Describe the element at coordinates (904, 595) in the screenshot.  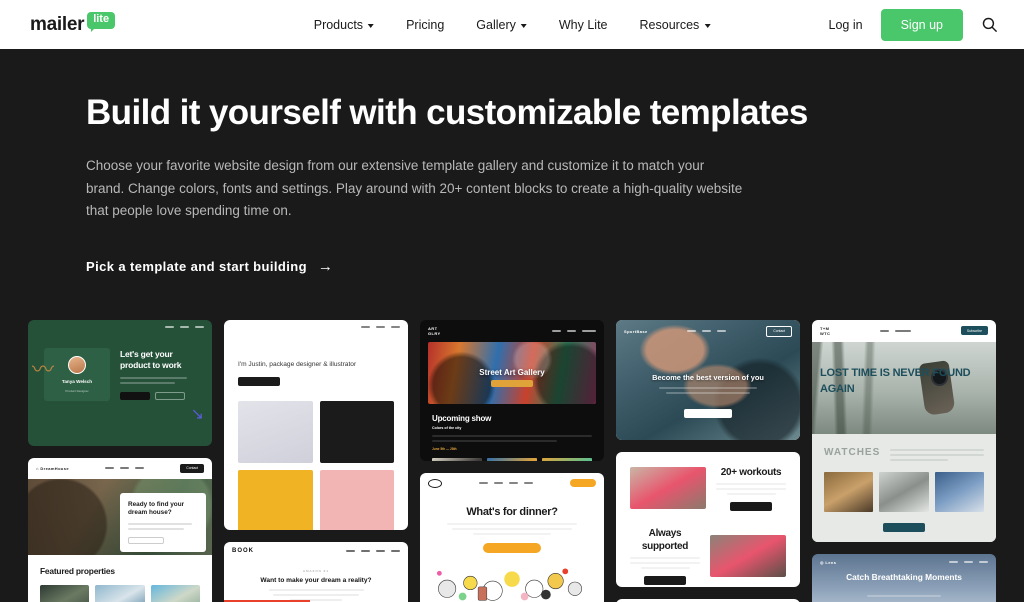
I see `photography-paragraph` at that location.